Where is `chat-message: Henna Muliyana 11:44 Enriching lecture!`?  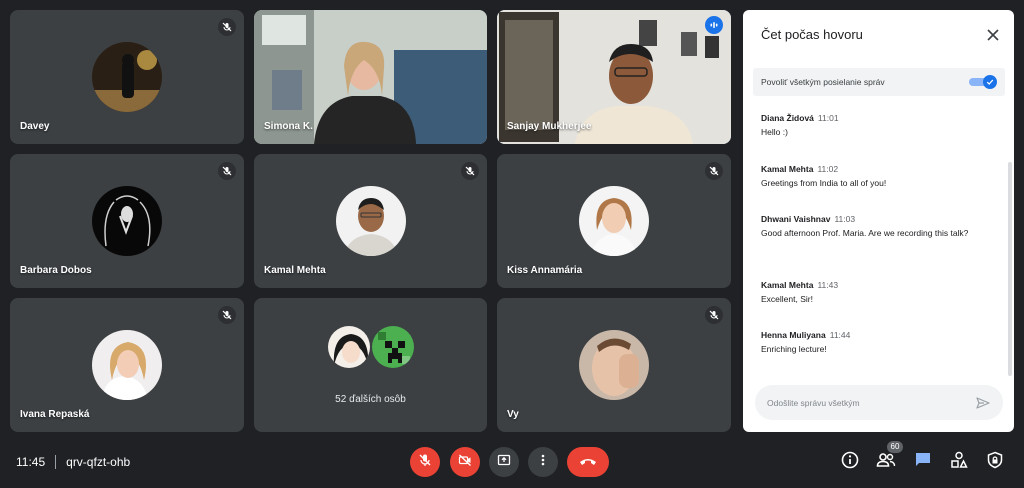
chat-message: Henna Muliyana 11:44 Enriching lecture! is located at coordinates (877, 343).